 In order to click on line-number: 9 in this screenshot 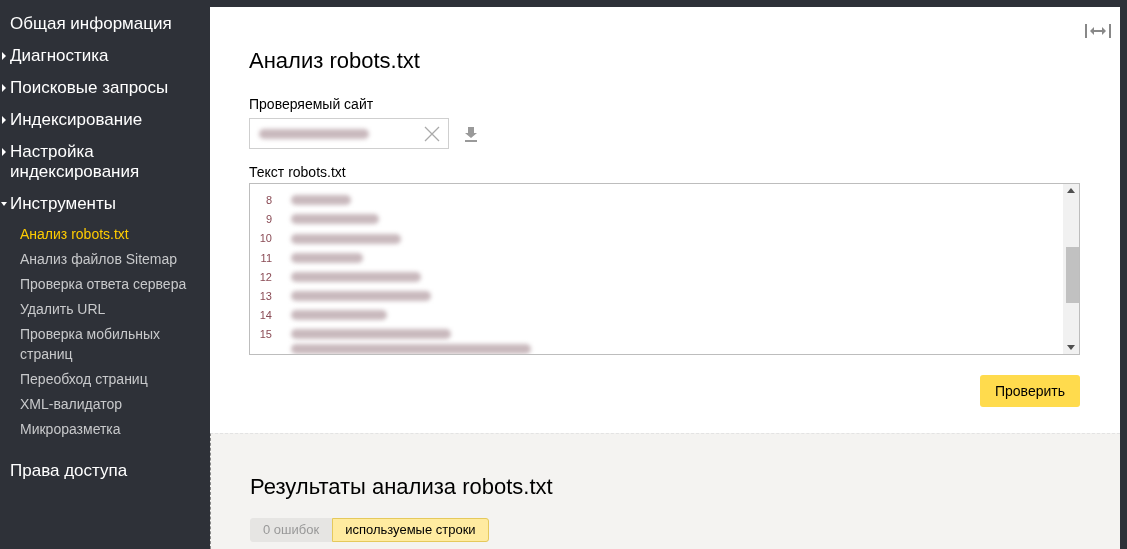, I will do `click(268, 220)`.